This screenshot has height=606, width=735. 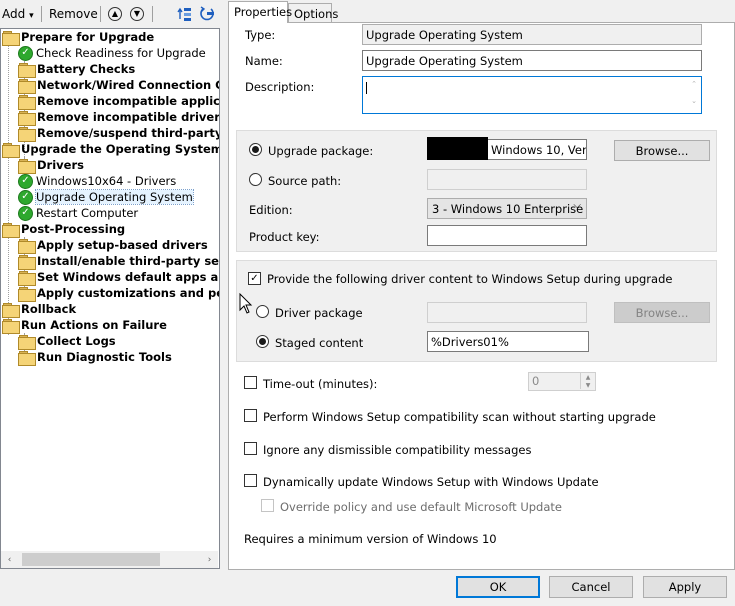 What do you see at coordinates (255, 179) in the screenshot?
I see `source-path-radio` at bounding box center [255, 179].